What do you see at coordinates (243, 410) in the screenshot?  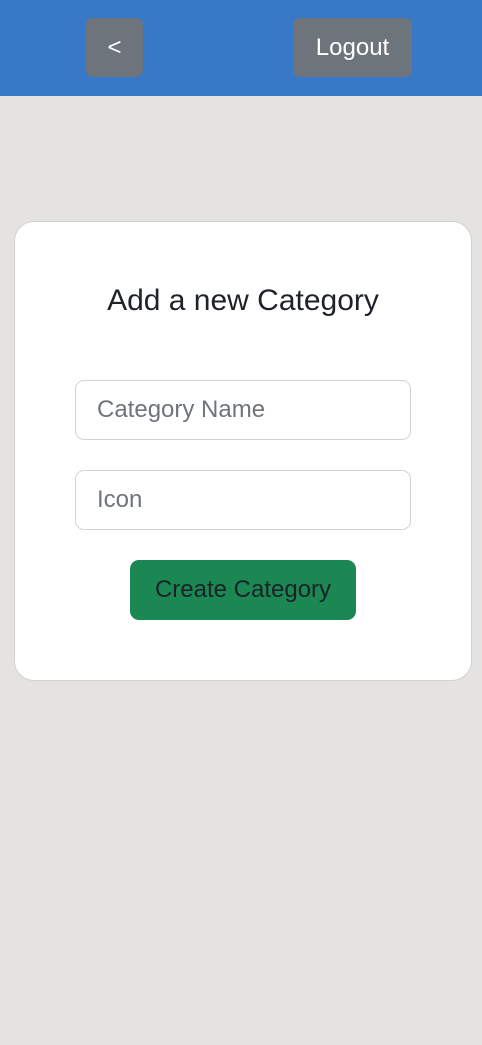 I see `category-name-input` at bounding box center [243, 410].